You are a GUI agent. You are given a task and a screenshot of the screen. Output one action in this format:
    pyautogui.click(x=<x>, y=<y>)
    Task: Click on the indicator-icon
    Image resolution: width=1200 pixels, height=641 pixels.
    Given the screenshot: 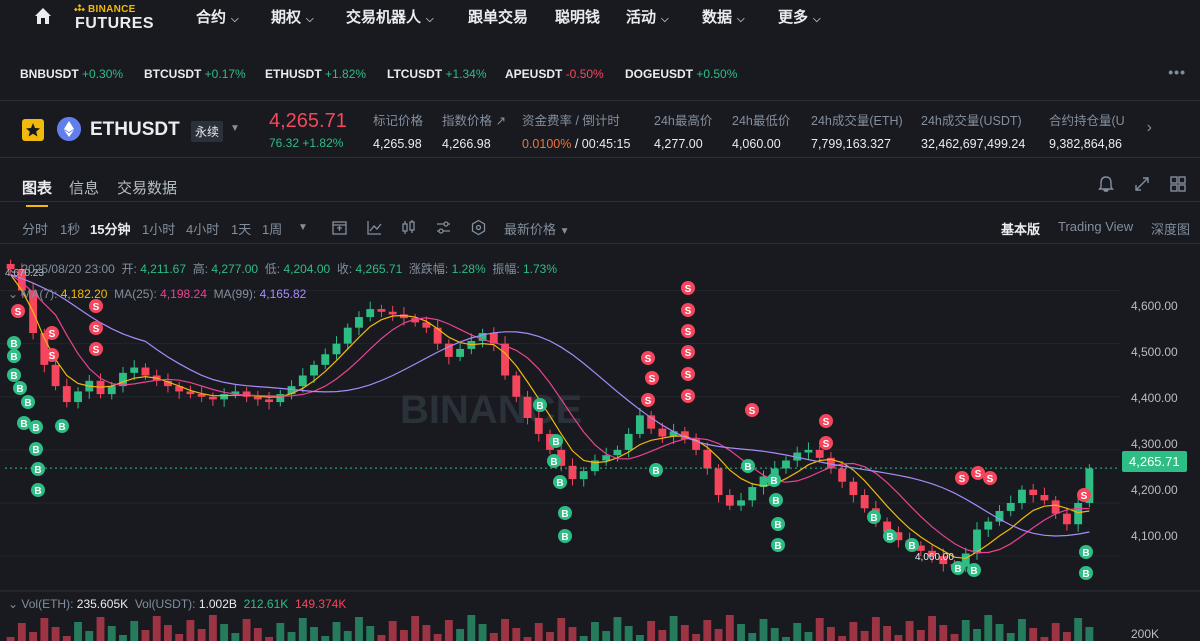 What is the action you would take?
    pyautogui.click(x=339, y=227)
    